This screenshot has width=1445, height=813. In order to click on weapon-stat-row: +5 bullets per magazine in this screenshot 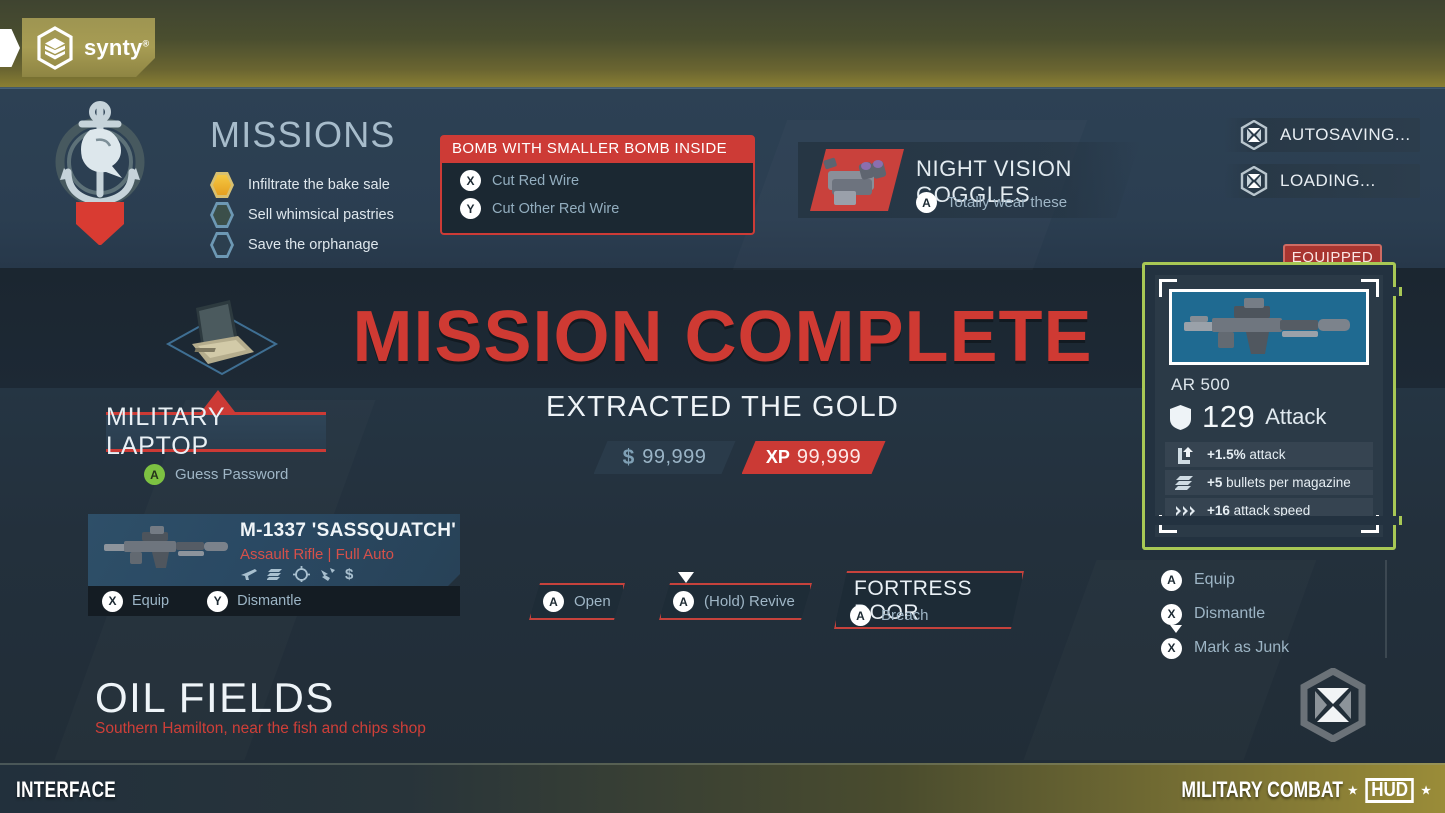, I will do `click(1269, 482)`.